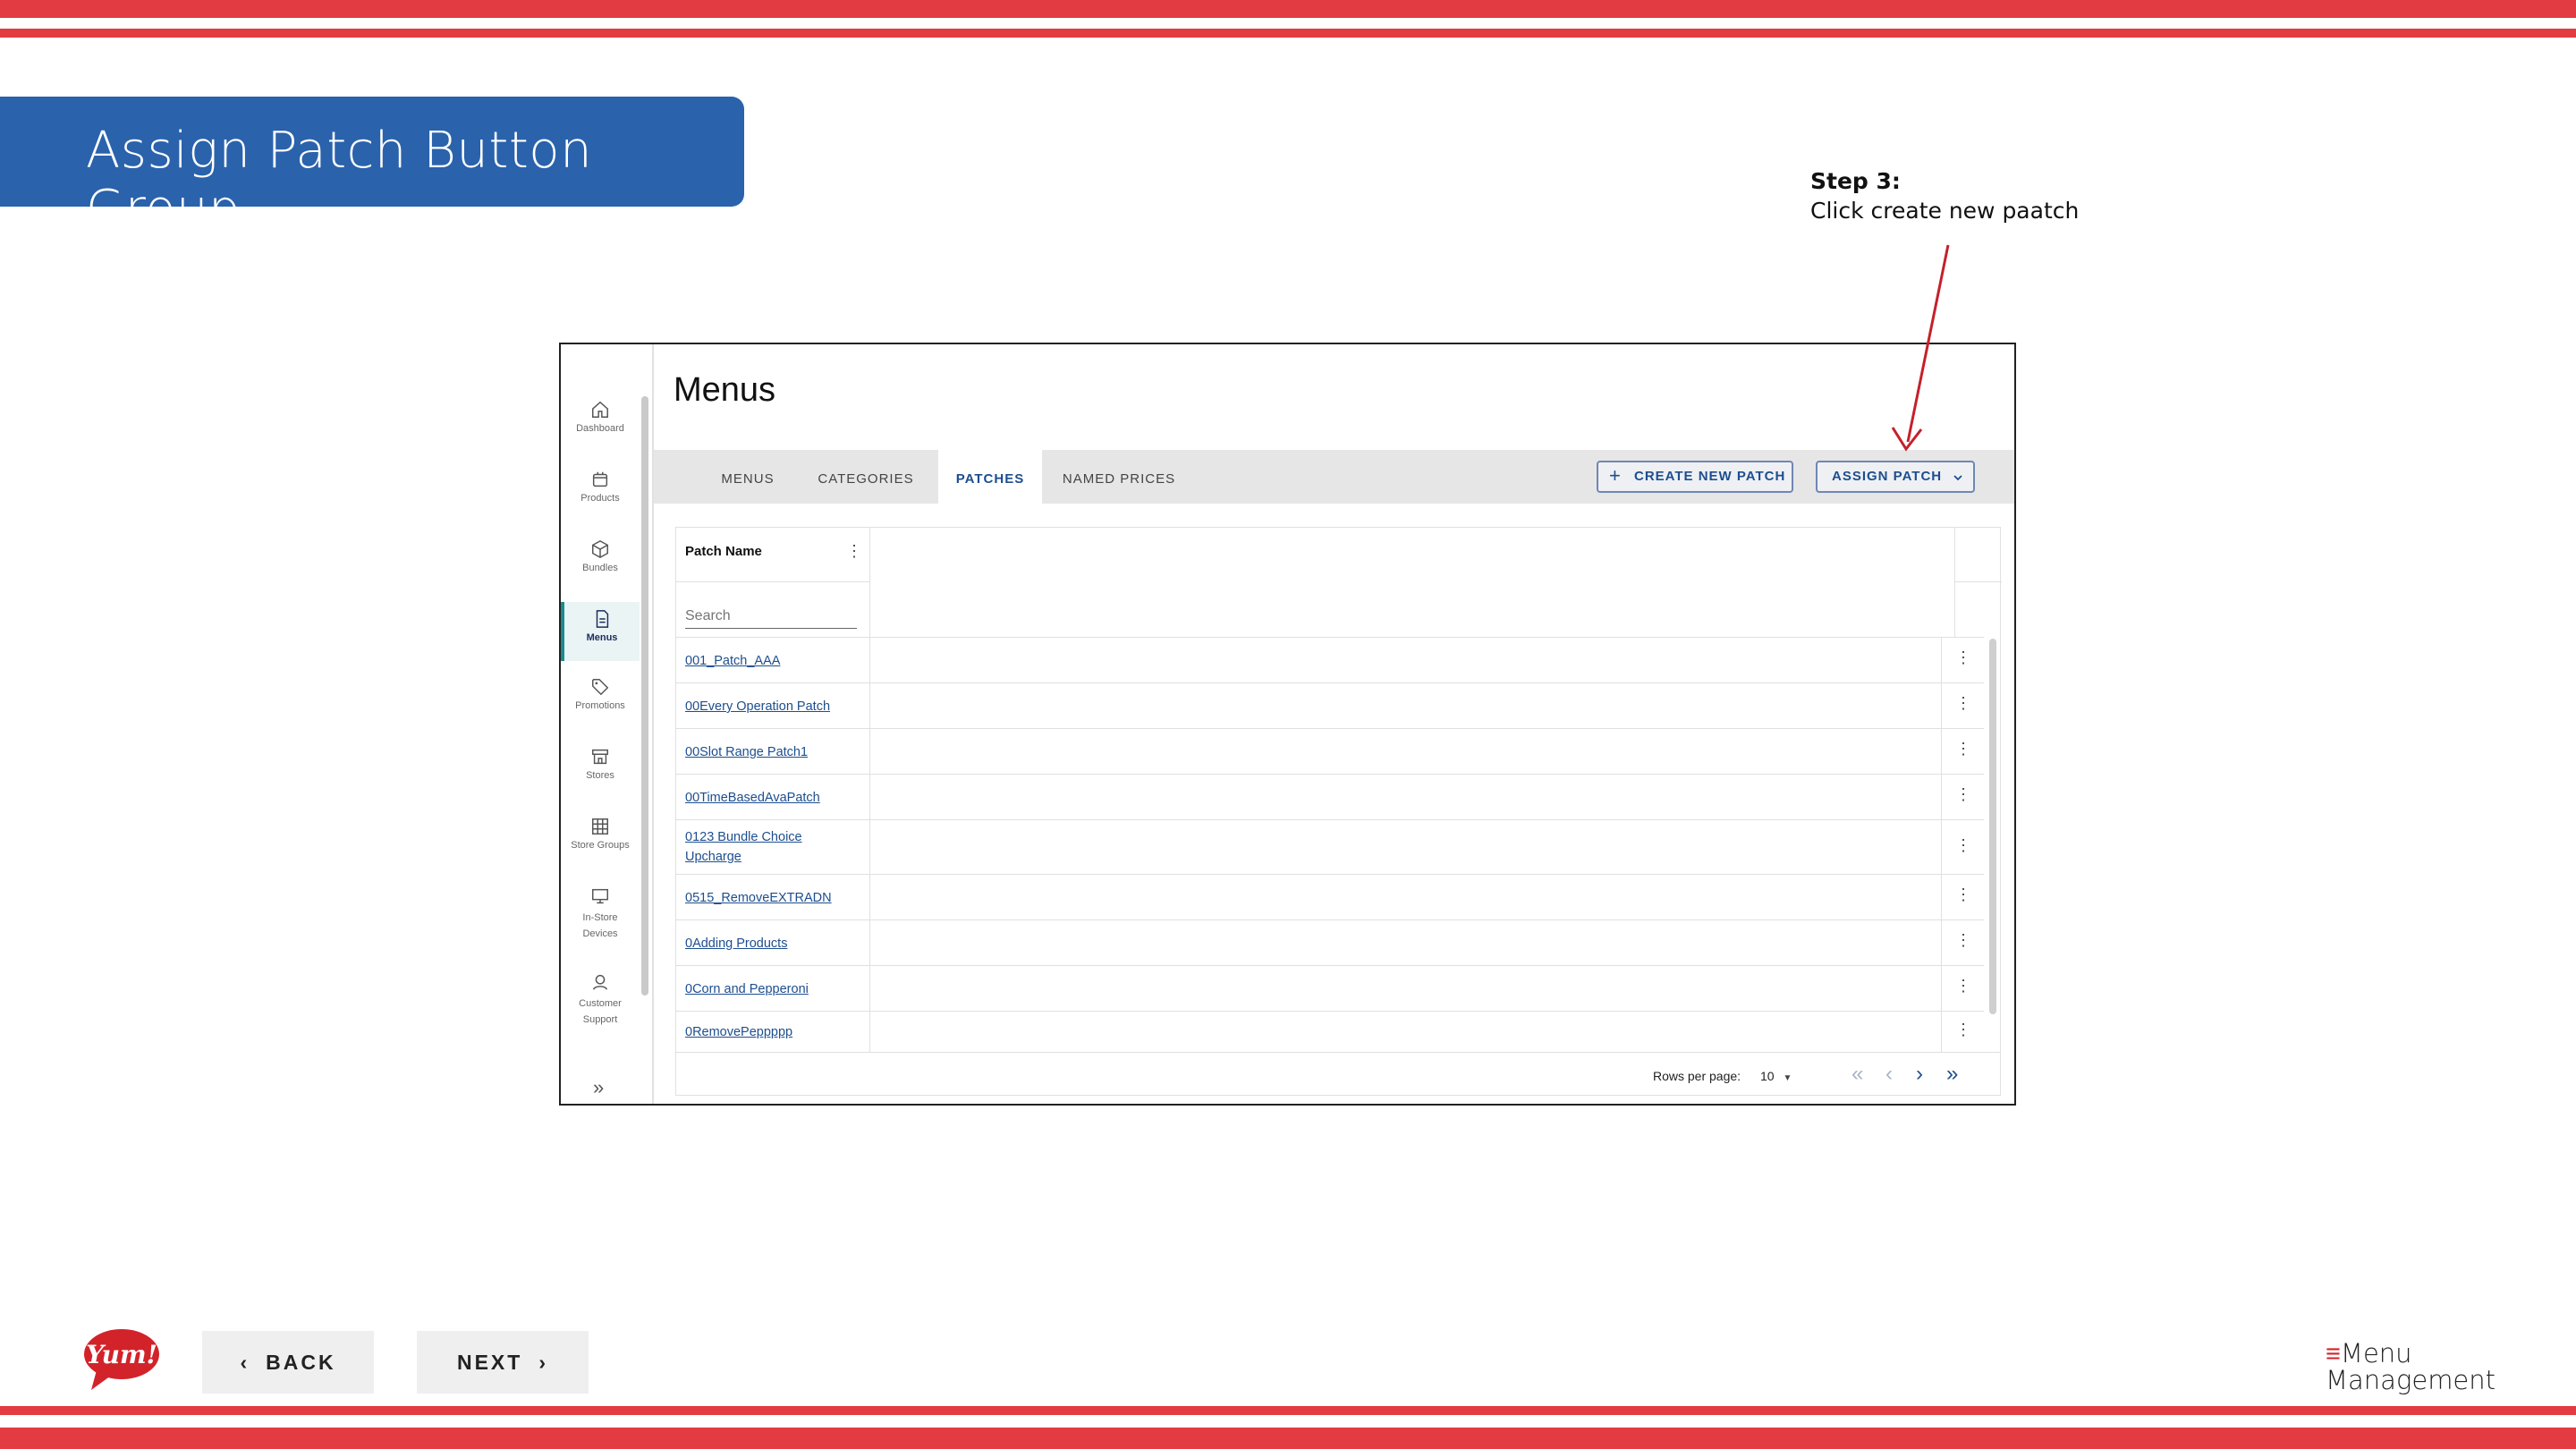 The image size is (2576, 1449). I want to click on patch-name-link: 00TimeBasedAvaPatch, so click(770, 798).